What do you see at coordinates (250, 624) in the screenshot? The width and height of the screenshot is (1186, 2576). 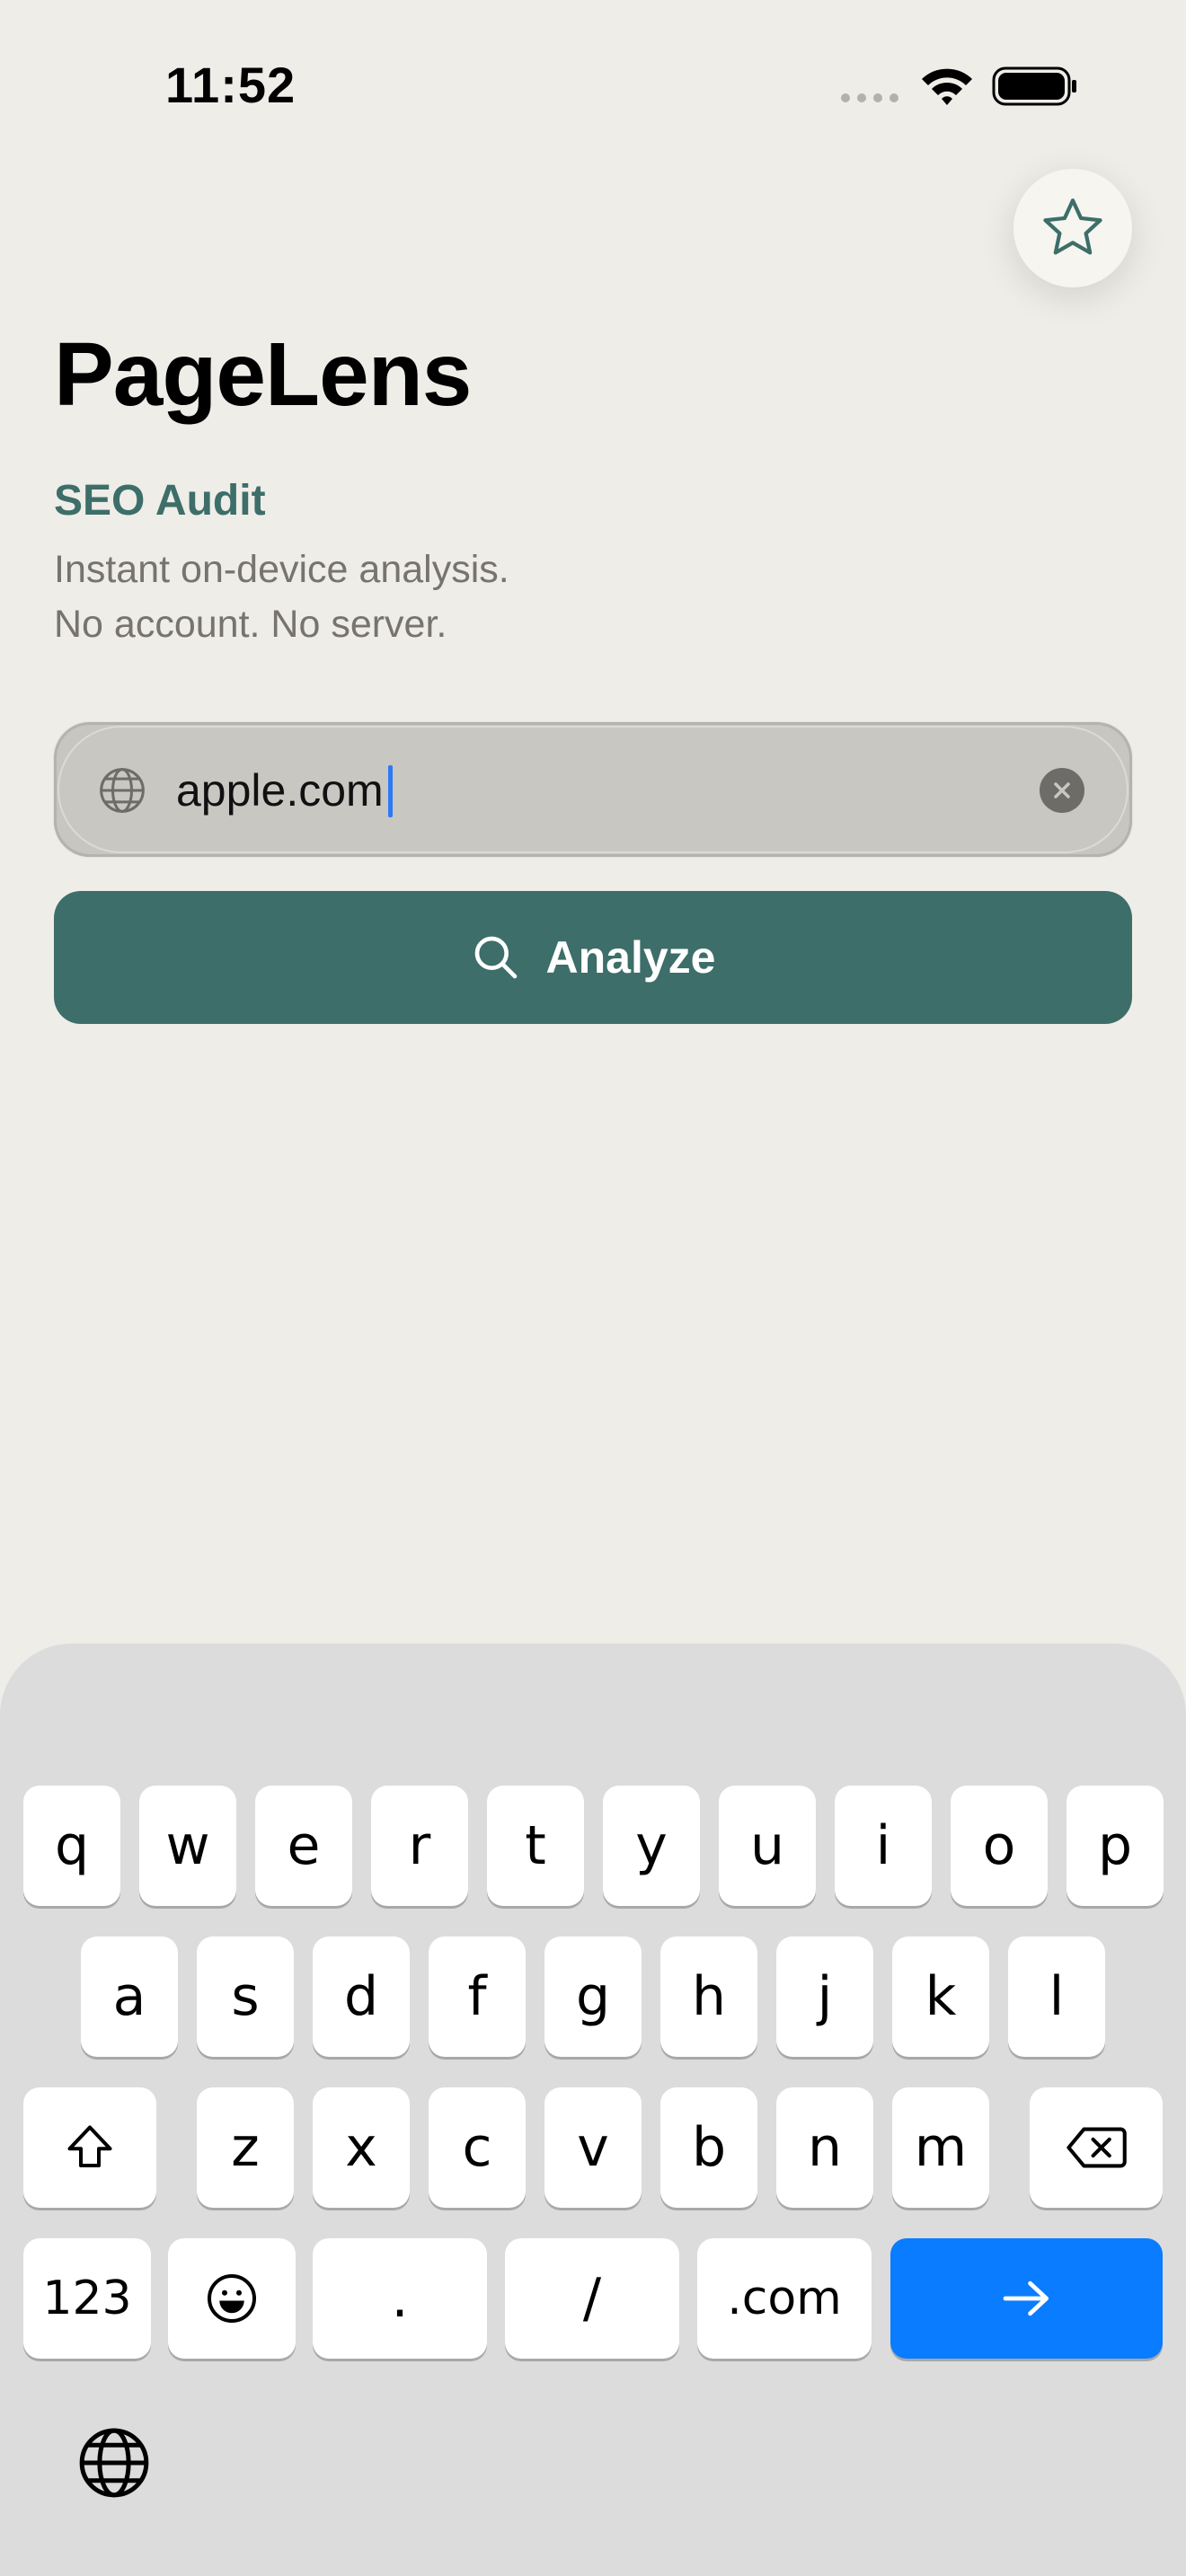 I see `description-line-2: No account. No server.` at bounding box center [250, 624].